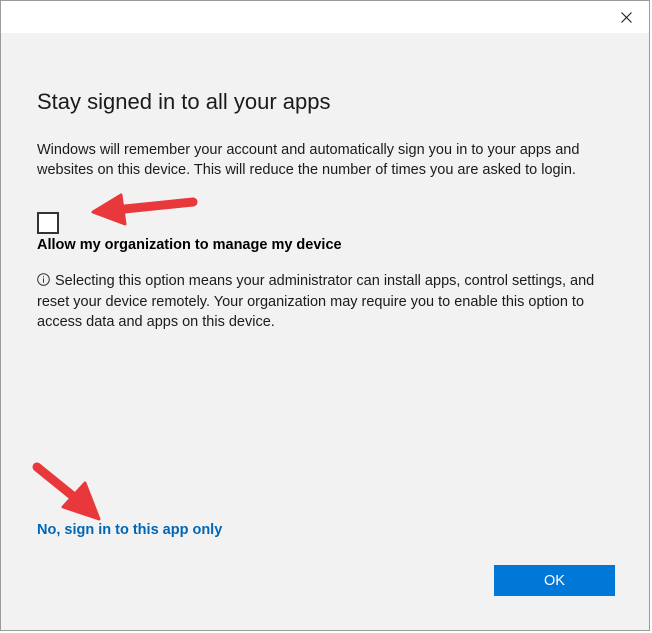 This screenshot has width=652, height=633. I want to click on sign-in-app-only-link: No, sign in to this app only, so click(129, 530).